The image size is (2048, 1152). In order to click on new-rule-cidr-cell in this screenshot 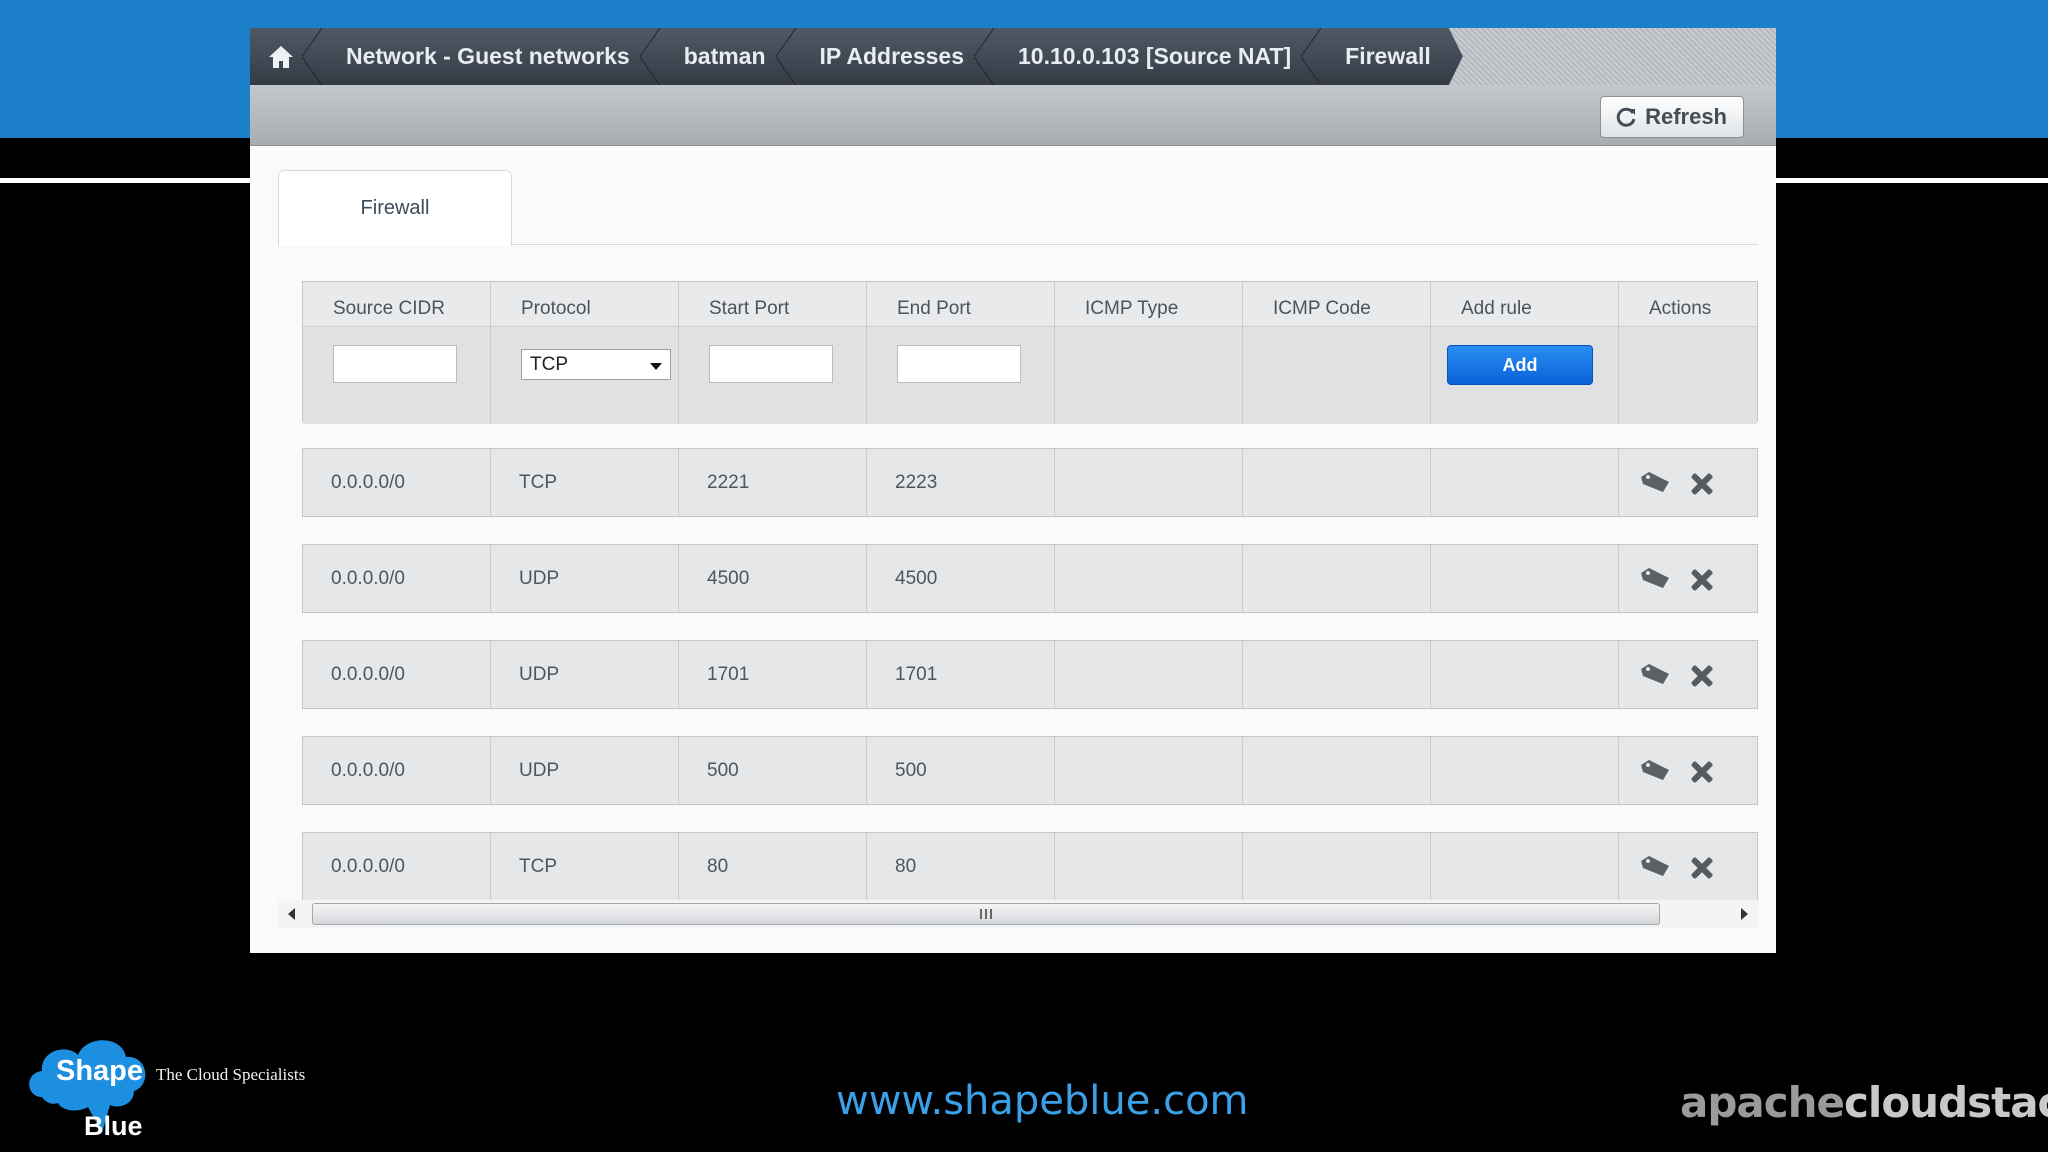, I will do `click(397, 375)`.